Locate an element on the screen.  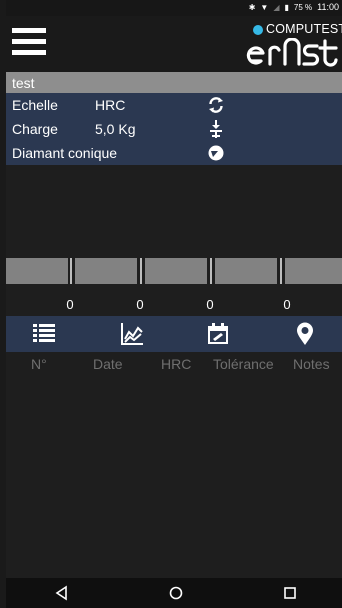
results-column-headers: N° Date HRC Tolérance Notes is located at coordinates (174, 365).